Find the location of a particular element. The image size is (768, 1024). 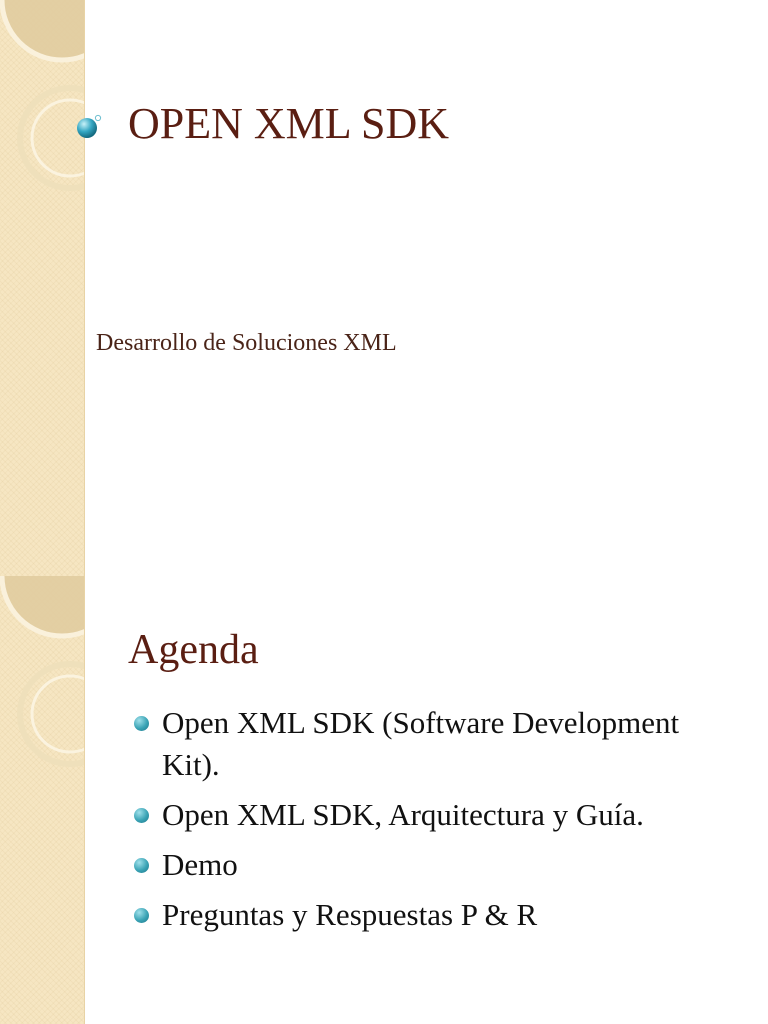

sphere-bullet-icon is located at coordinates (89, 126).